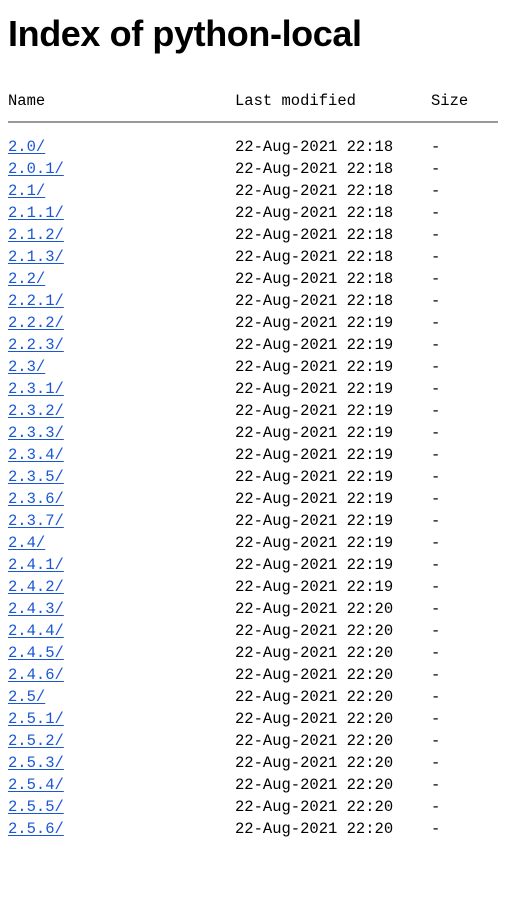 This screenshot has width=506, height=908. Describe the element at coordinates (36, 719) in the screenshot. I see `directory-link: 2.5.1/` at that location.